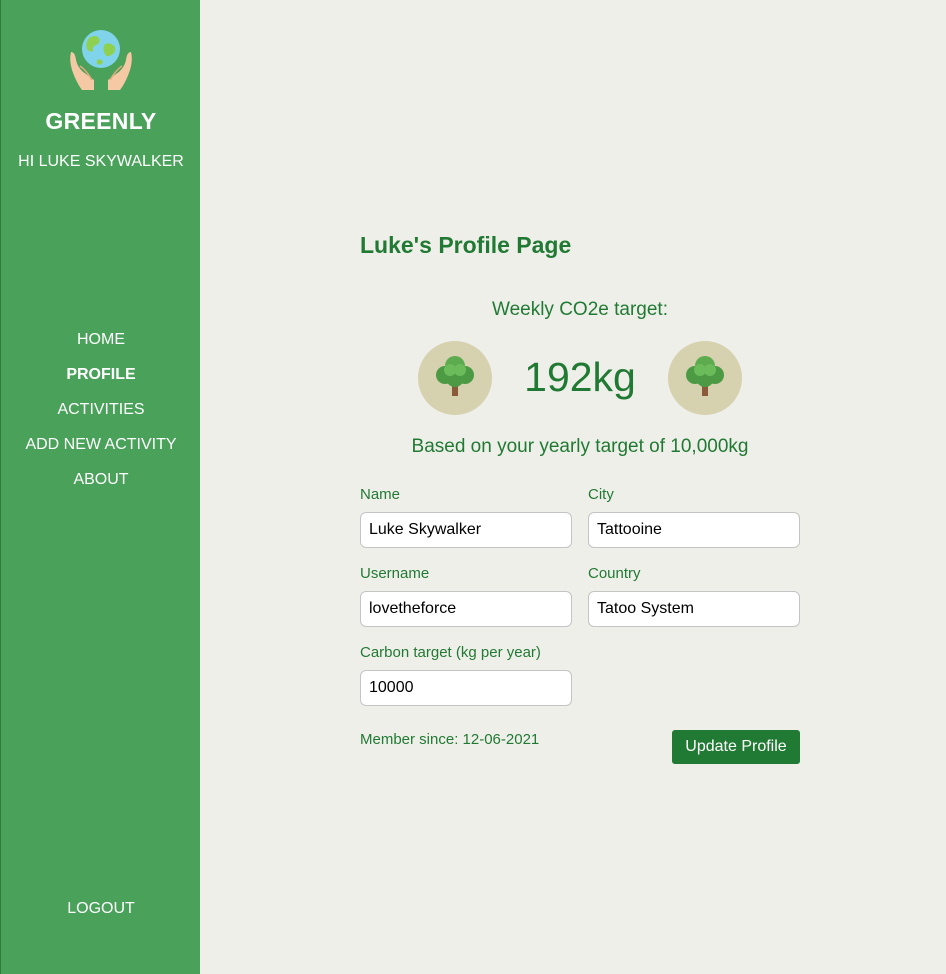 This screenshot has width=946, height=974. Describe the element at coordinates (736, 747) in the screenshot. I see `update-profile-button: Update Profile` at that location.